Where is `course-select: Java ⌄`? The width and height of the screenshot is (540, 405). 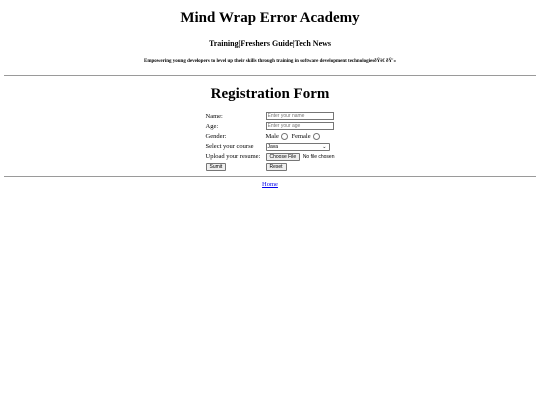
course-select: Java ⌄ is located at coordinates (297, 146).